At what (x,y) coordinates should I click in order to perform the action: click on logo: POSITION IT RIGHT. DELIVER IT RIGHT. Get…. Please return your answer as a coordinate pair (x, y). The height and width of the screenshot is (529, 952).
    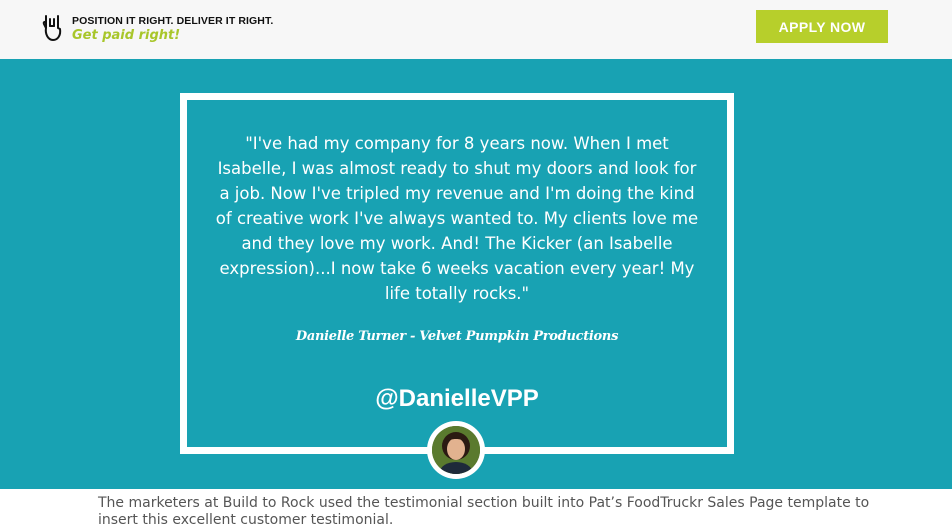
    Looking at the image, I should click on (157, 30).